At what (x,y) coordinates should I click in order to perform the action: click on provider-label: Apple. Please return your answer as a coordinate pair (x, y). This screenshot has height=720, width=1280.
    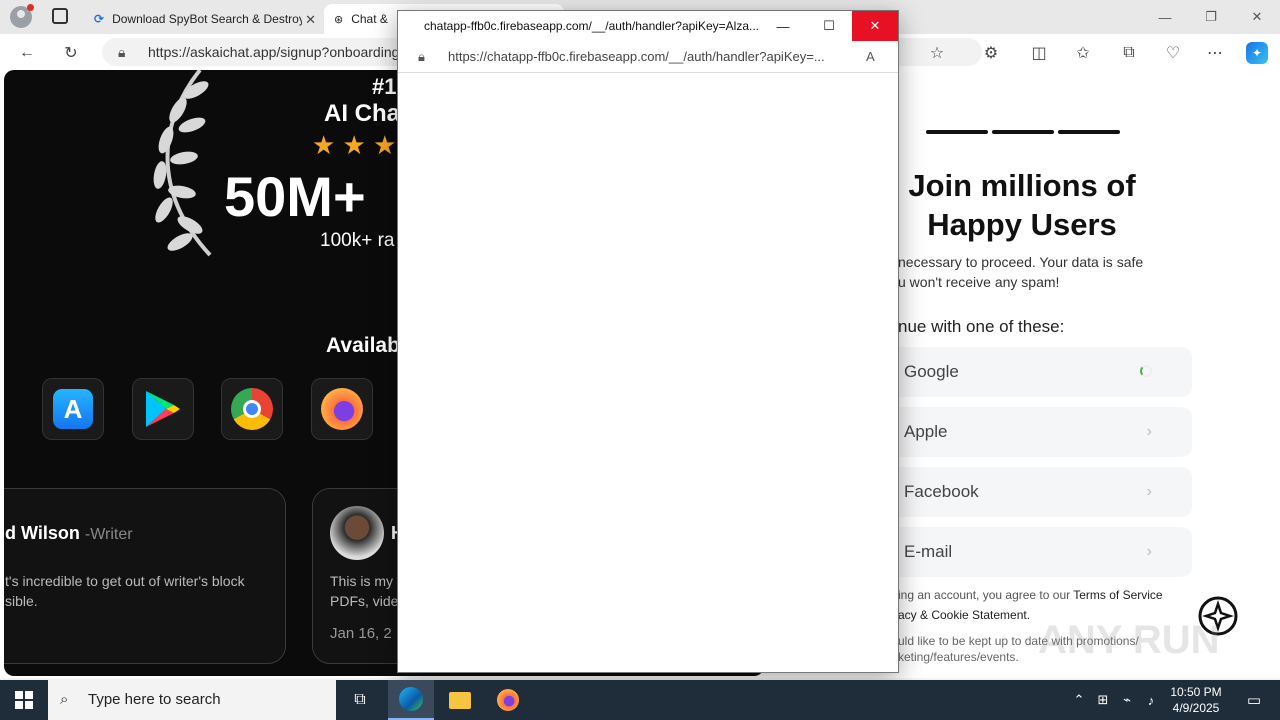
    Looking at the image, I should click on (926, 431).